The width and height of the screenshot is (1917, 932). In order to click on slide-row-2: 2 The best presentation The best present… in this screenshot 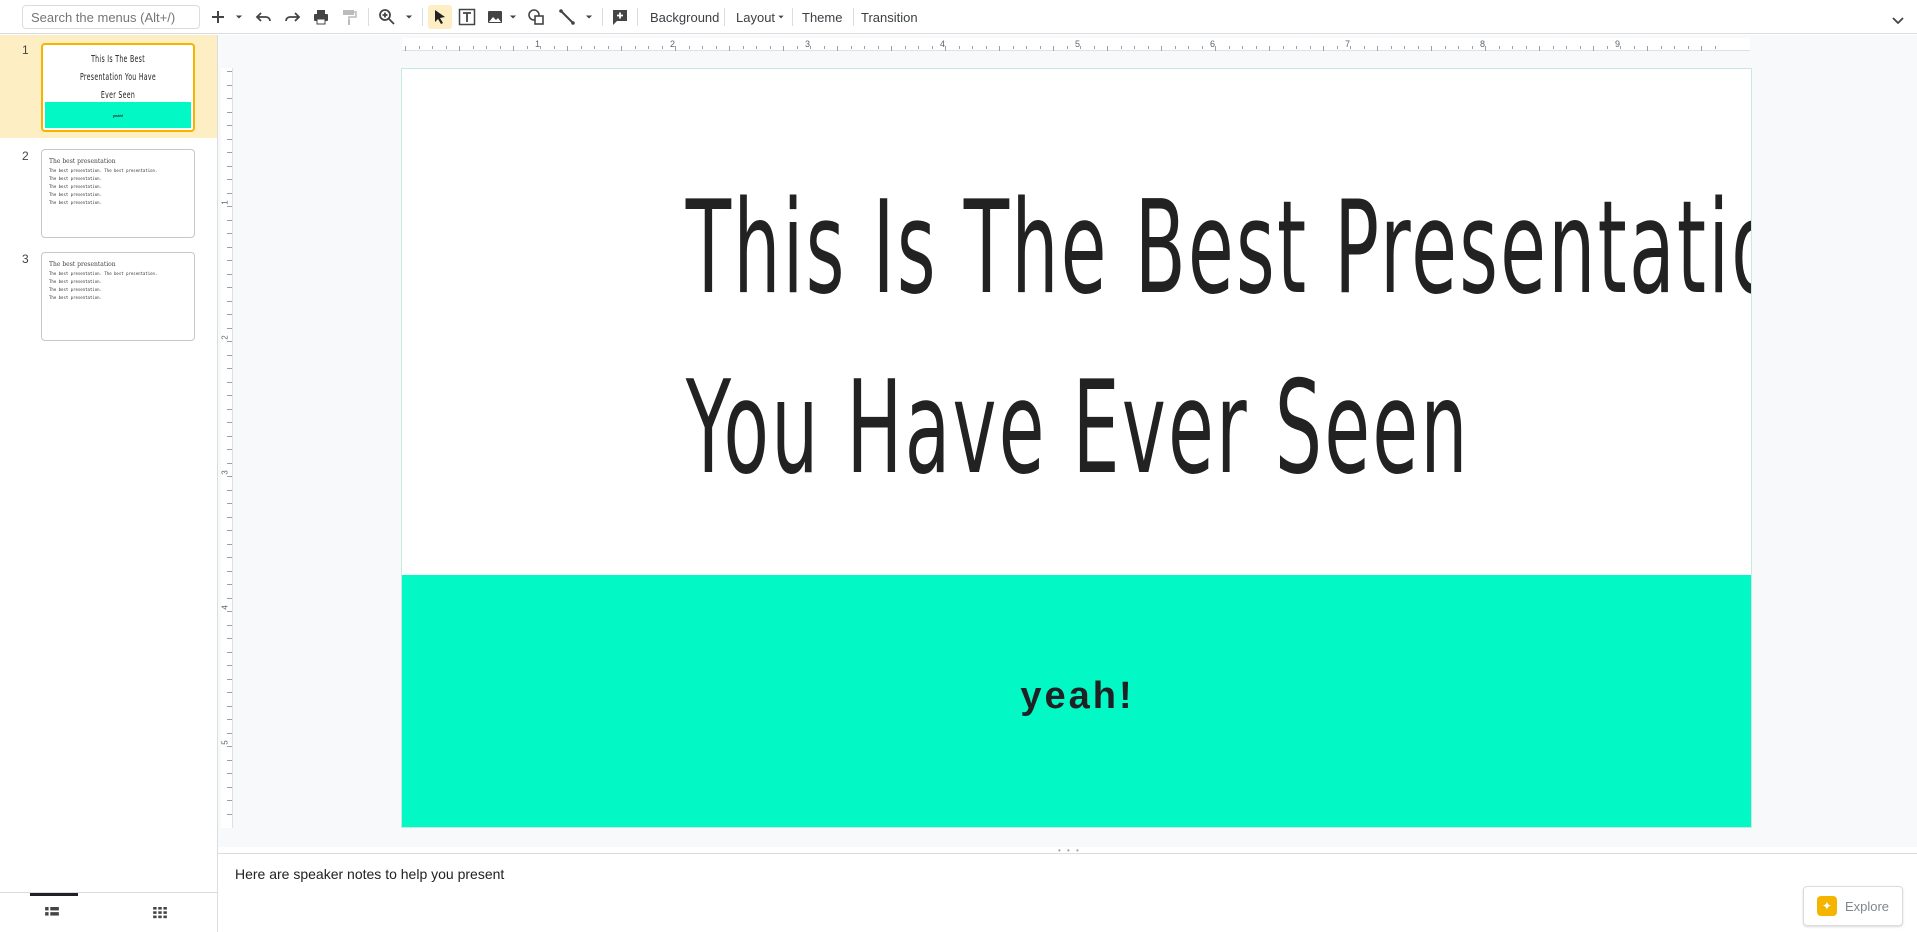, I will do `click(108, 189)`.